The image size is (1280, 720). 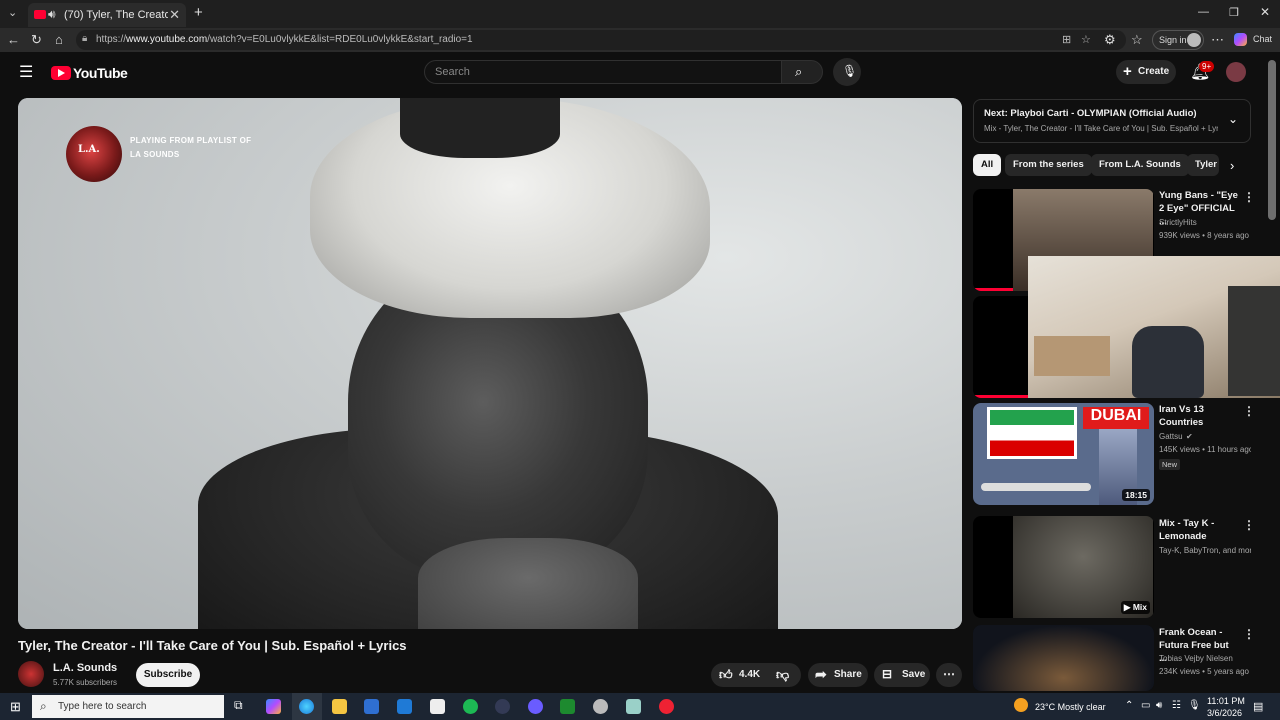 I want to click on menu-icon: ☰, so click(x=26, y=72).